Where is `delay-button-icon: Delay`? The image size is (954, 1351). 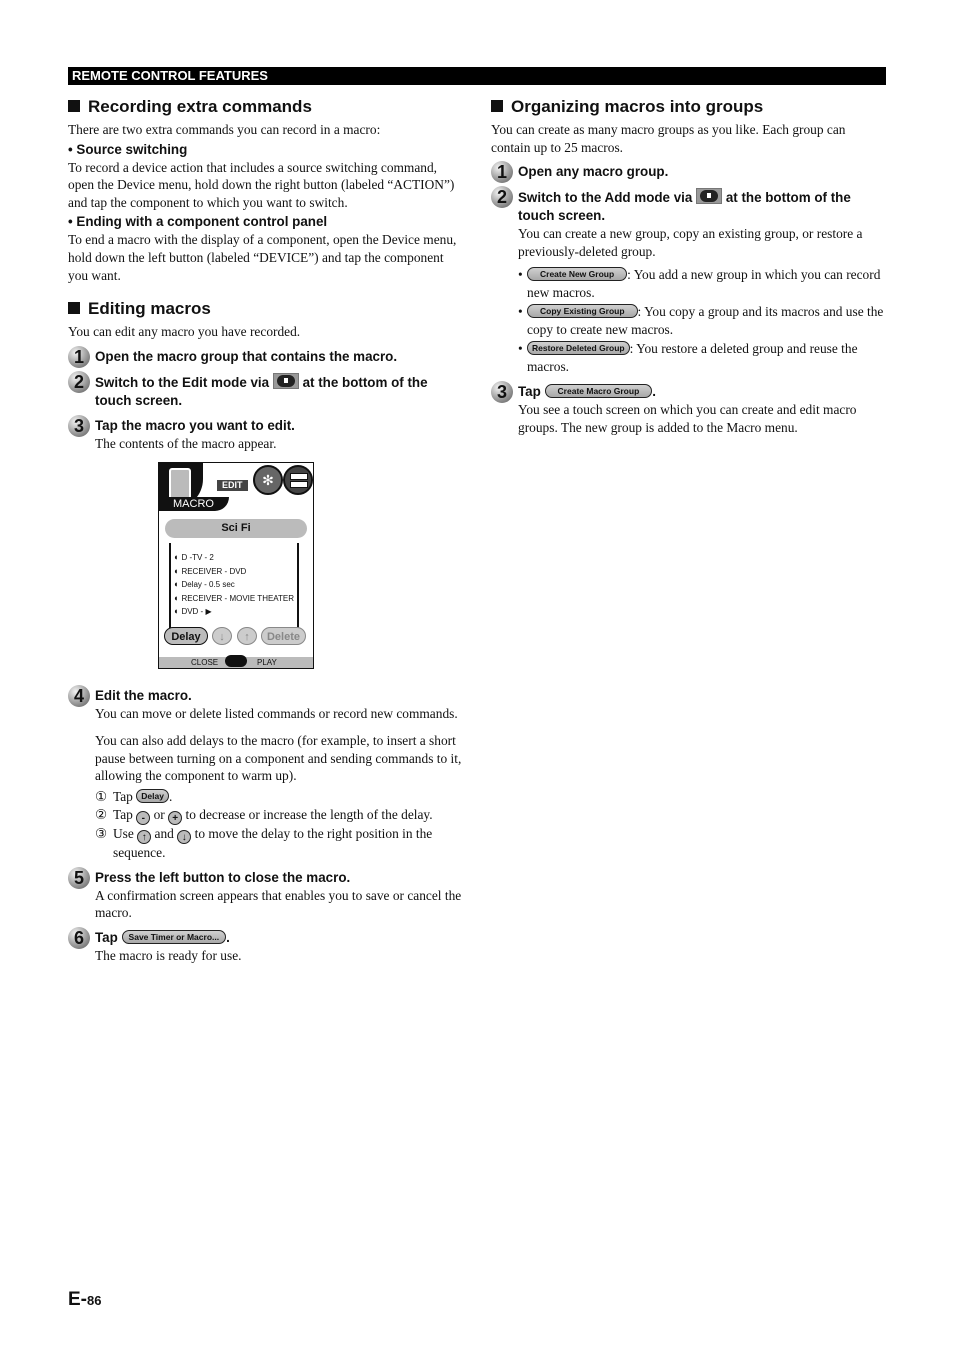 delay-button-icon: Delay is located at coordinates (152, 795).